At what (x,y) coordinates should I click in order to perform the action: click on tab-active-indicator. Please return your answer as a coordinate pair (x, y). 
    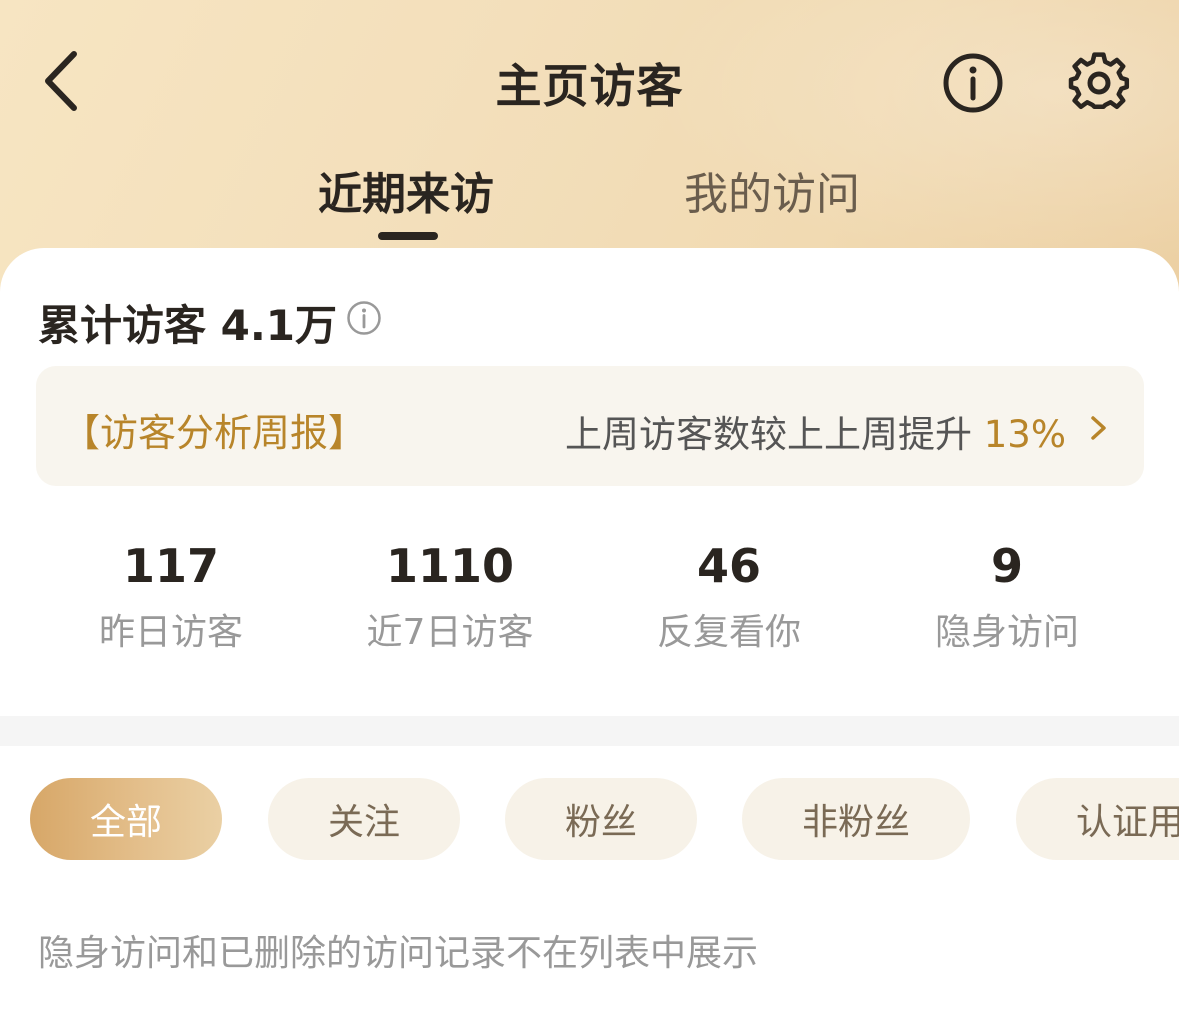
    Looking at the image, I should click on (408, 236).